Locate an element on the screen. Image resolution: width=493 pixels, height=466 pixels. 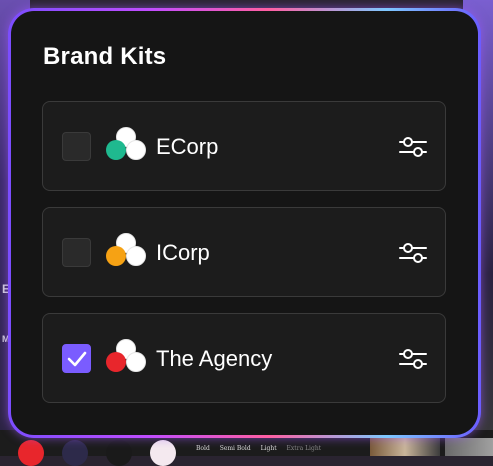
background-font-weights: Bold Semi Bold Light Extra Light is located at coordinates (262, 448).